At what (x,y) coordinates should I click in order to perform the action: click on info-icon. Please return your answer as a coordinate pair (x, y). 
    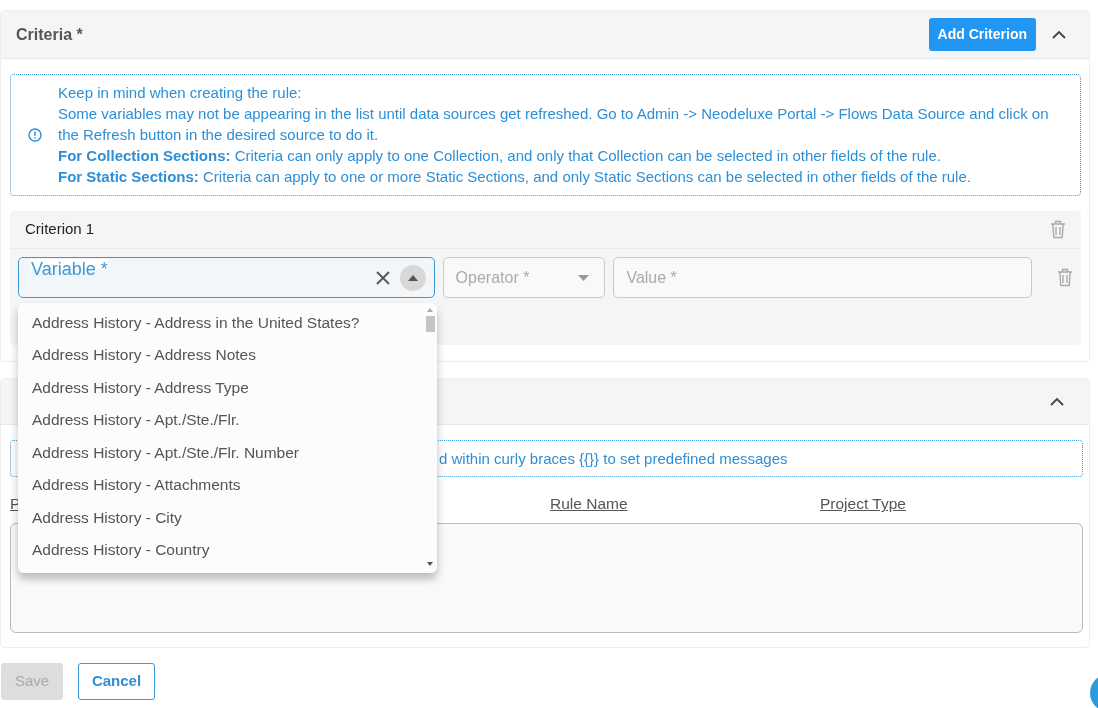
    Looking at the image, I should click on (35, 134).